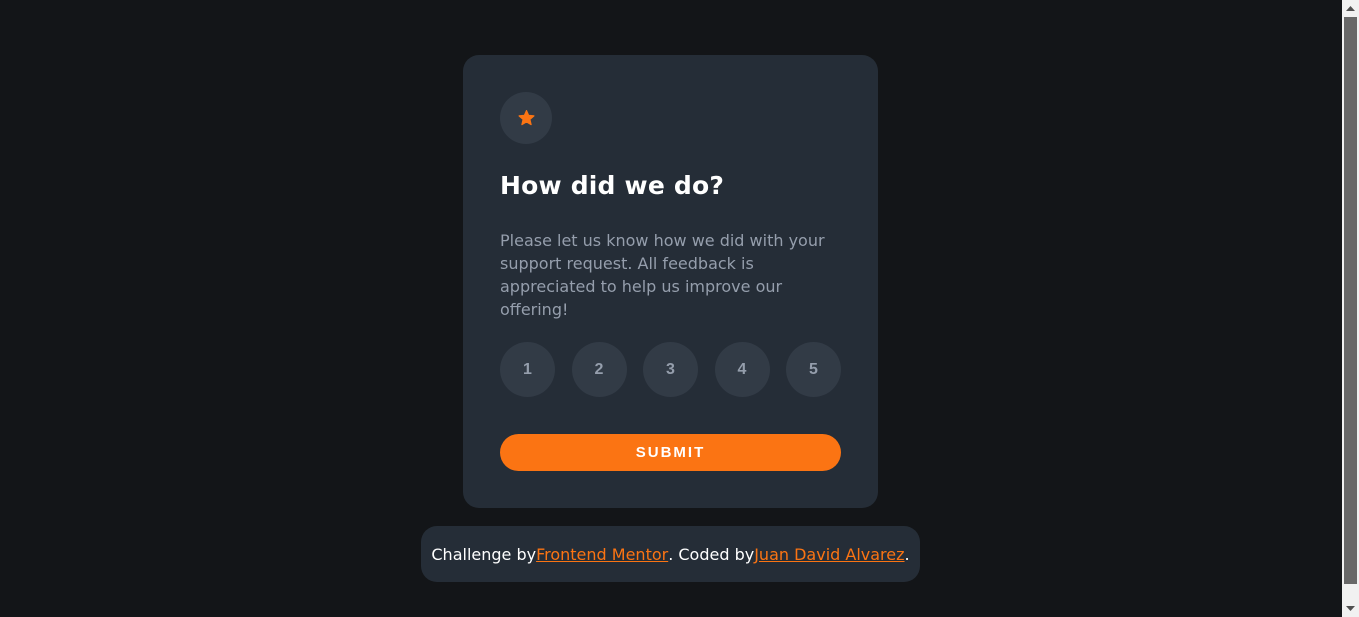 The image size is (1359, 617). I want to click on card-title: How did we do?, so click(612, 185).